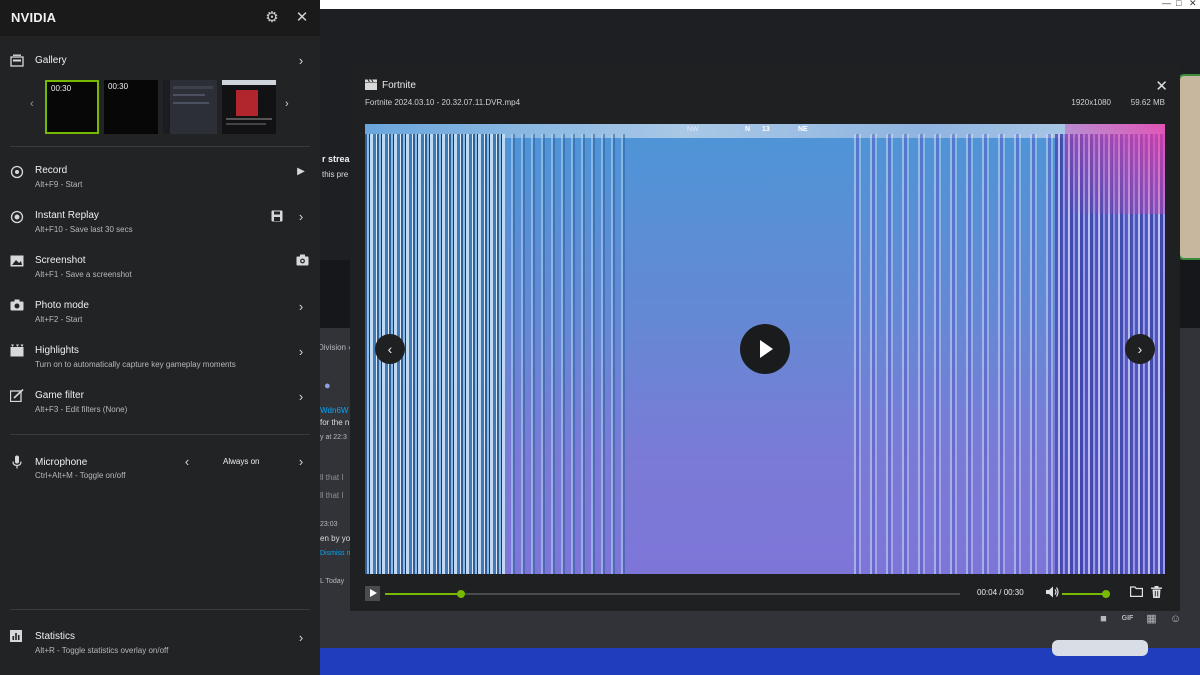 Image resolution: width=1200 pixels, height=675 pixels. Describe the element at coordinates (84, 229) in the screenshot. I see `instant-replay-shortcut: Alt+F10 - Save last 30 secs` at that location.